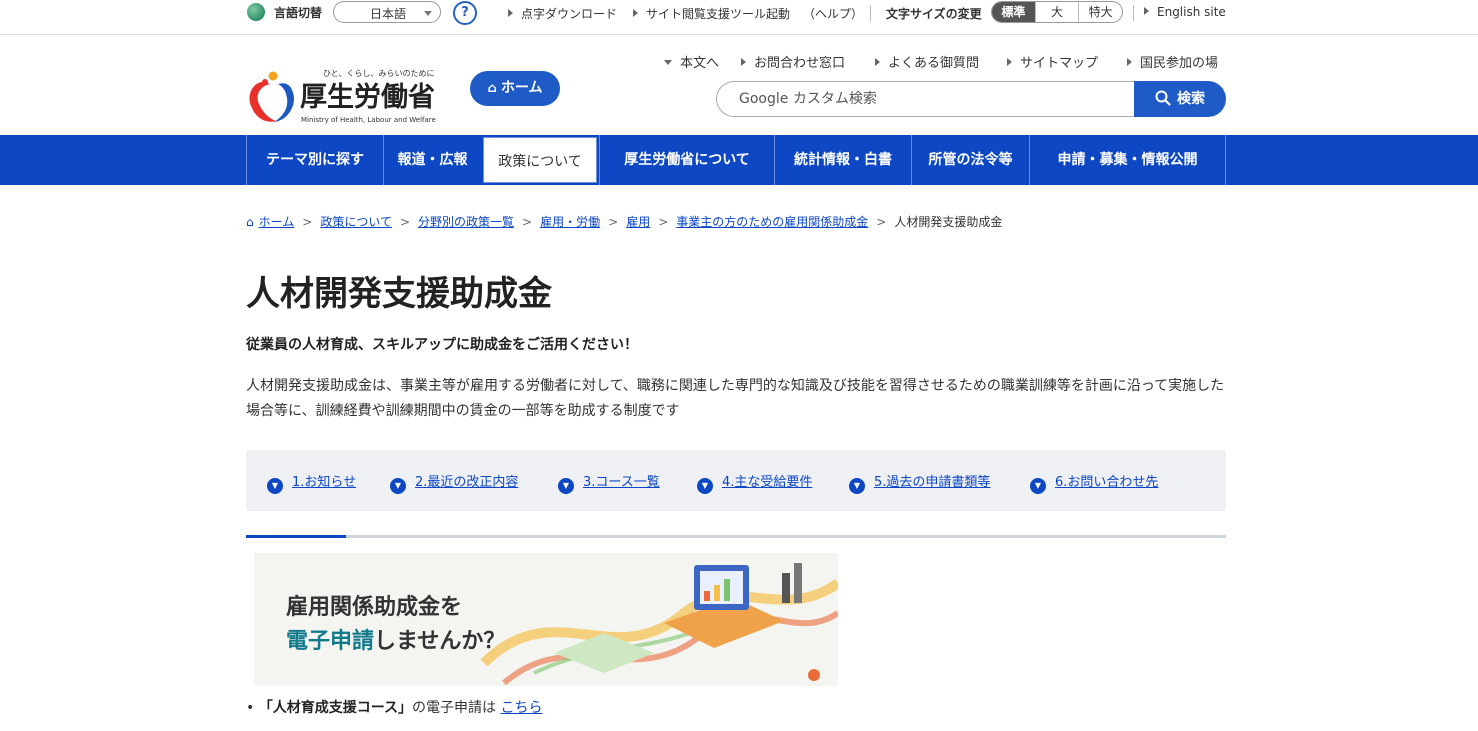 This screenshot has width=1478, height=731. What do you see at coordinates (314, 160) in the screenshot?
I see `nav-theme: テーマ別に探す` at bounding box center [314, 160].